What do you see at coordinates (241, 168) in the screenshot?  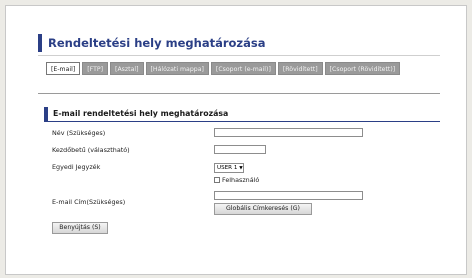 I see `chevron-down-icon: ▼` at bounding box center [241, 168].